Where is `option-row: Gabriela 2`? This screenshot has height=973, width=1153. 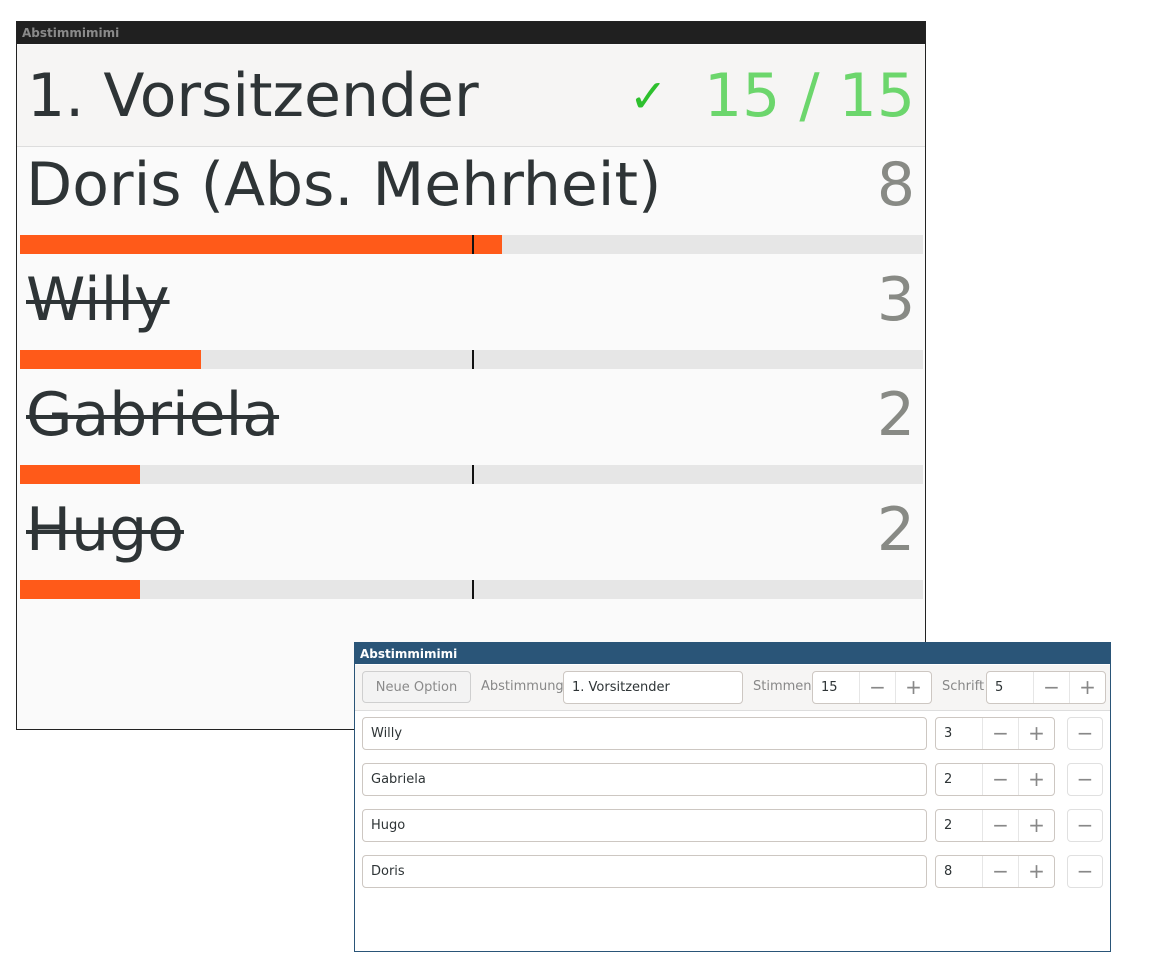
option-row: Gabriela 2 is located at coordinates (471, 433).